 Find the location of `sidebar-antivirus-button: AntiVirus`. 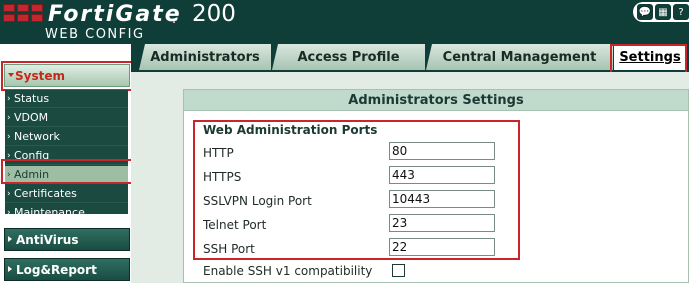

sidebar-antivirus-button: AntiVirus is located at coordinates (67, 239).